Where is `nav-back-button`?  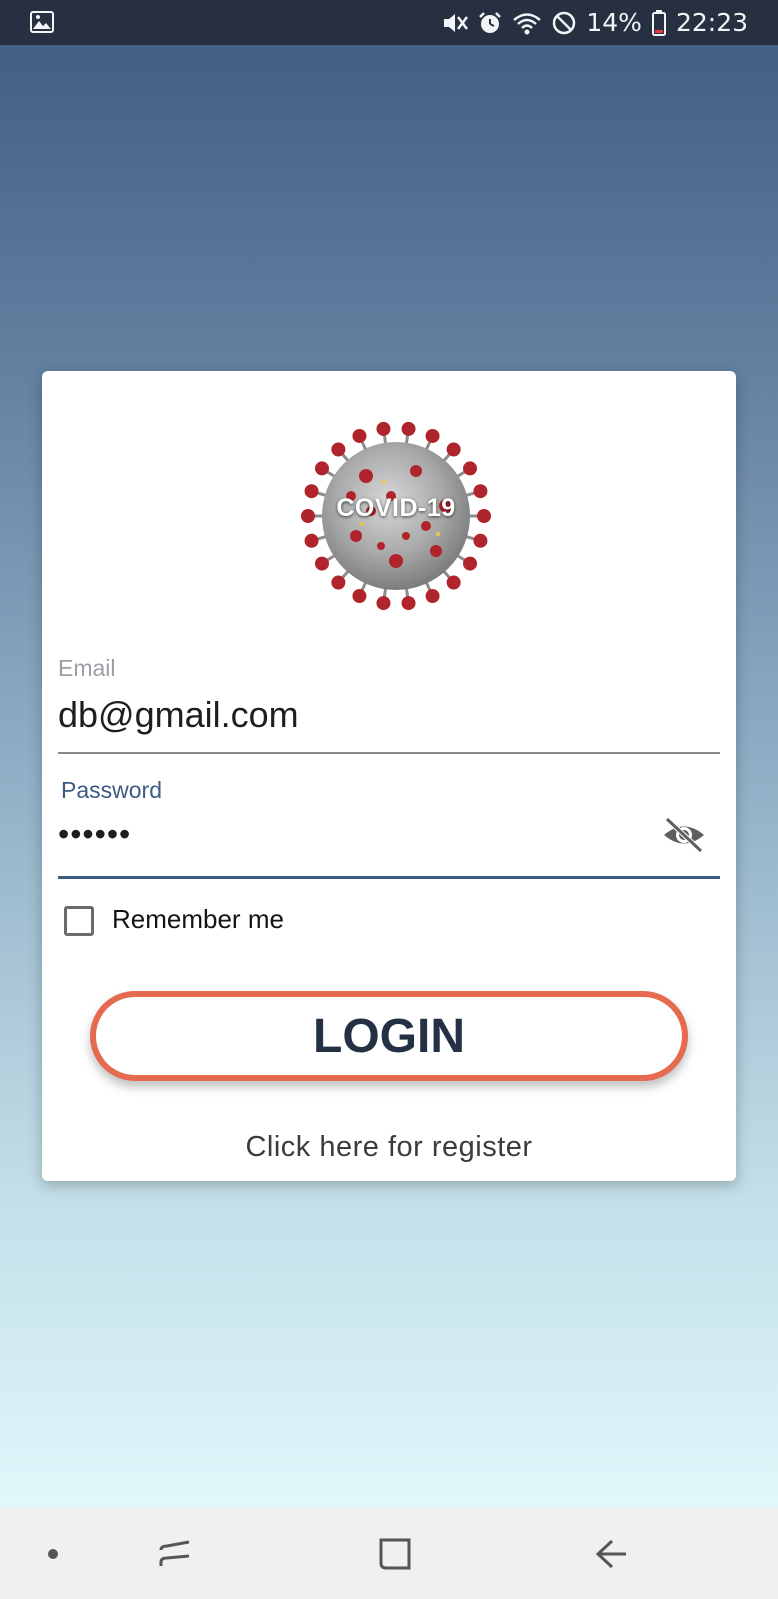 nav-back-button is located at coordinates (611, 1553).